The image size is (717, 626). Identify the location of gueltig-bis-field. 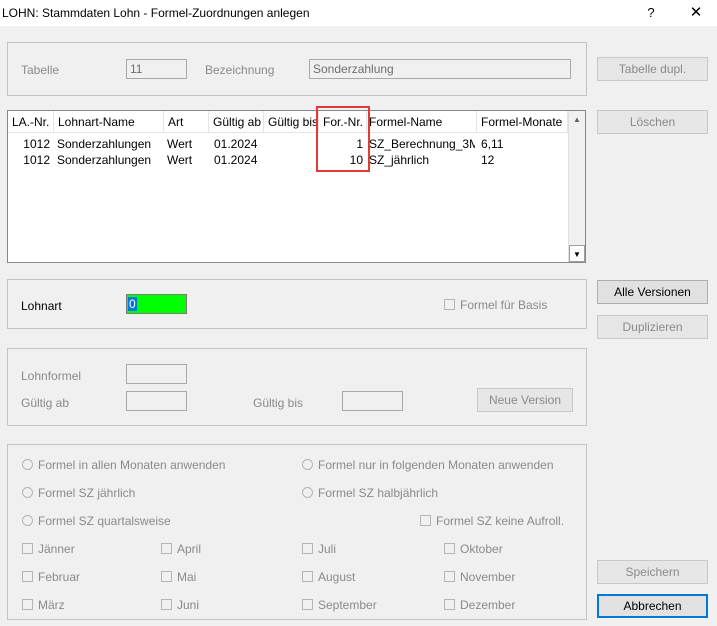
(372, 401).